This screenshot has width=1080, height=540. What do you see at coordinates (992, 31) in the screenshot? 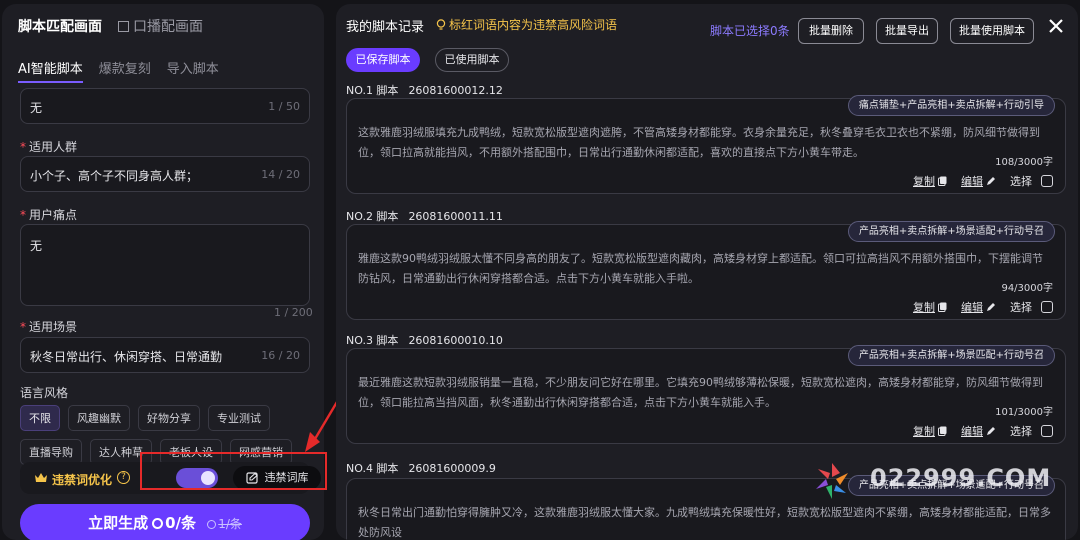
I see `batch-use-button: 批量使用脚本` at bounding box center [992, 31].